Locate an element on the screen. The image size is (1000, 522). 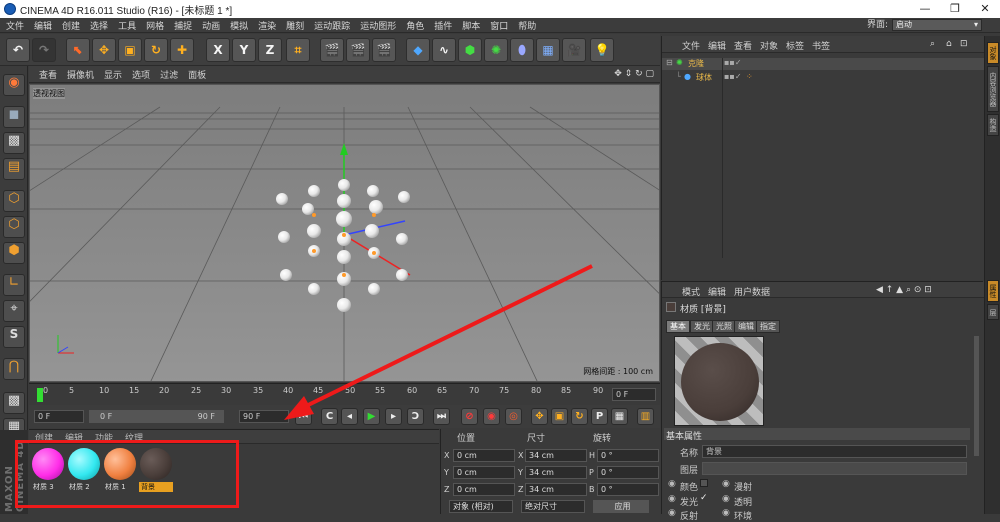
start-frame-field: 0 F is located at coordinates (59, 416).